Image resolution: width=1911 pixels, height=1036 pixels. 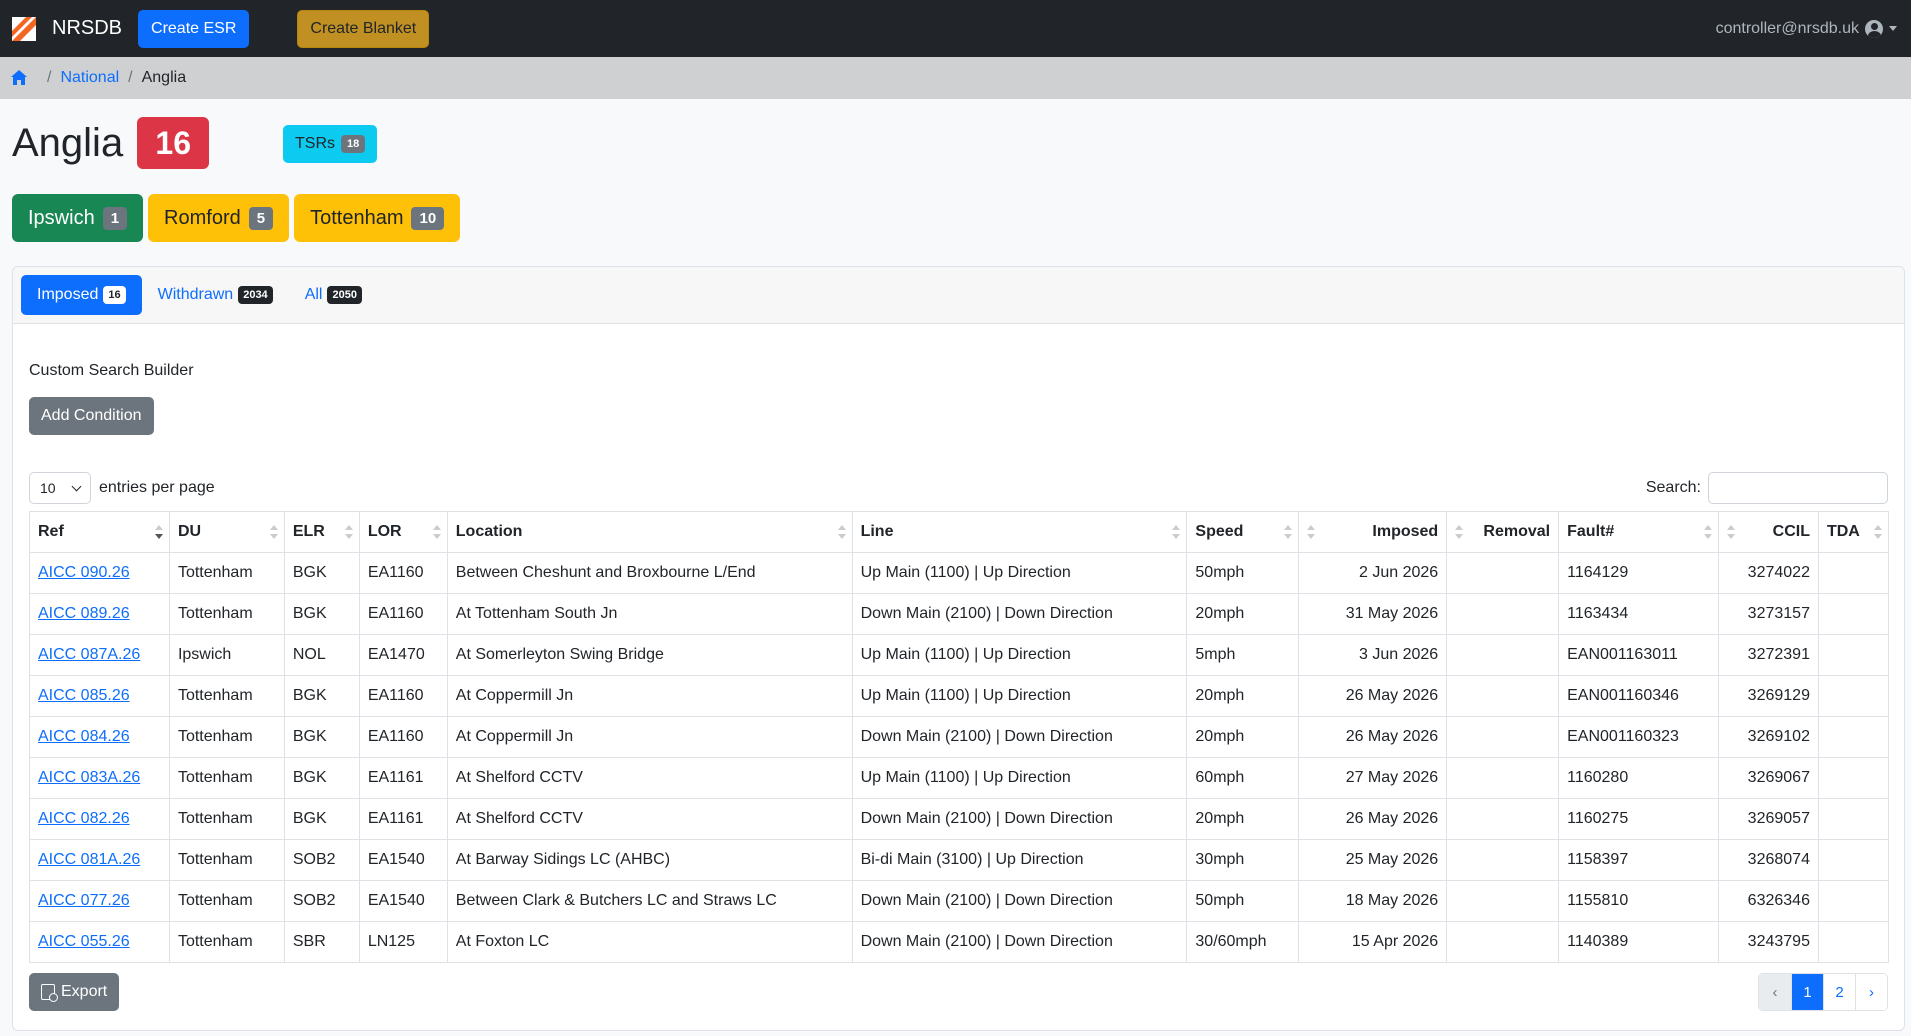 I want to click on cell-ccil: 3268074, so click(x=1768, y=860).